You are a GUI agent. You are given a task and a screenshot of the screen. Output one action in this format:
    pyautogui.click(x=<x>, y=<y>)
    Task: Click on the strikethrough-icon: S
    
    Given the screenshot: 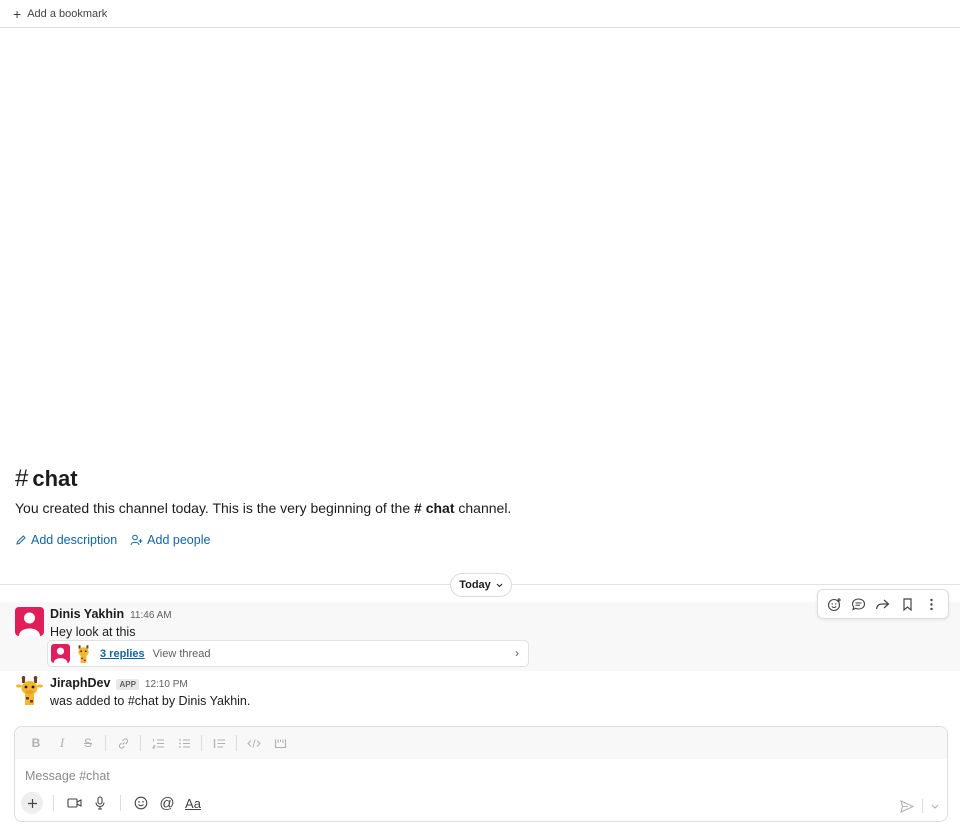 What is the action you would take?
    pyautogui.click(x=87, y=743)
    